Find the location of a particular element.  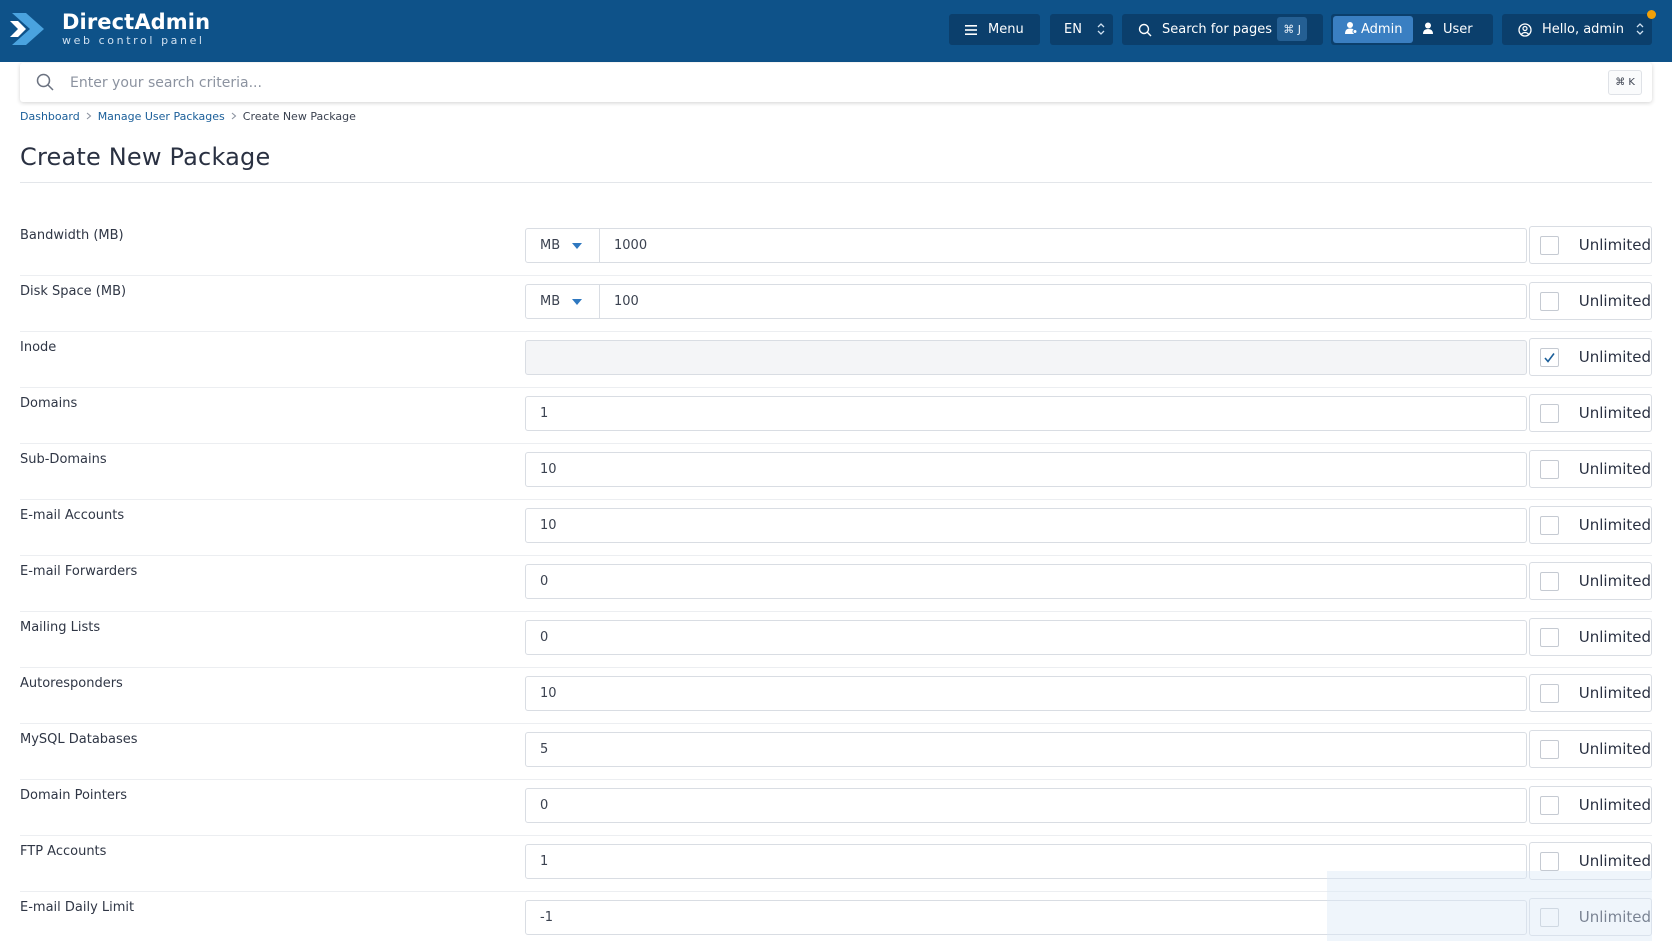

account-menu-button: Hello, admin is located at coordinates (1577, 29).